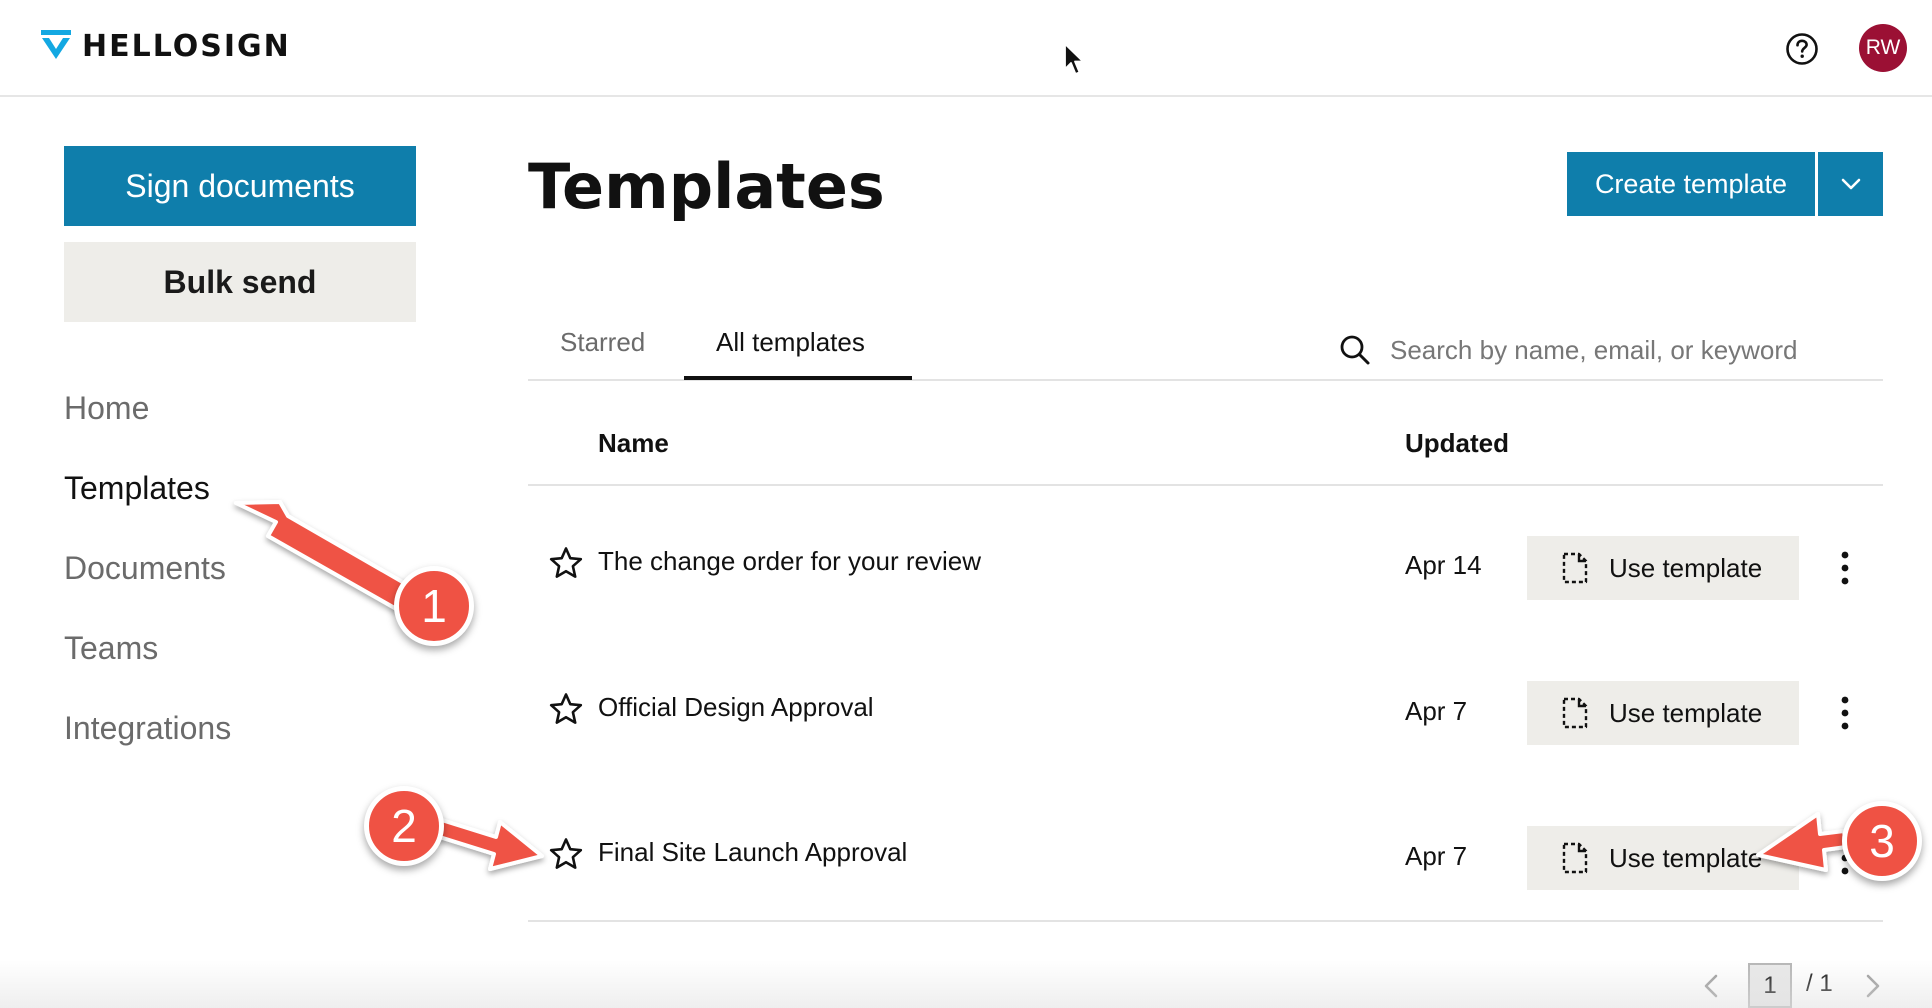  I want to click on user-avatar: RW, so click(1883, 48).